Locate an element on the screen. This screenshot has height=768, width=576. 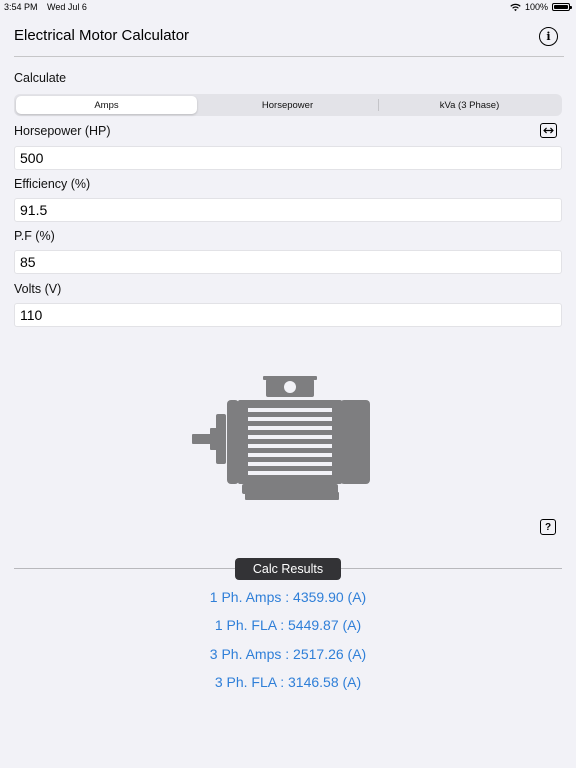
power-factor-label: P.F (%) is located at coordinates (34, 236).